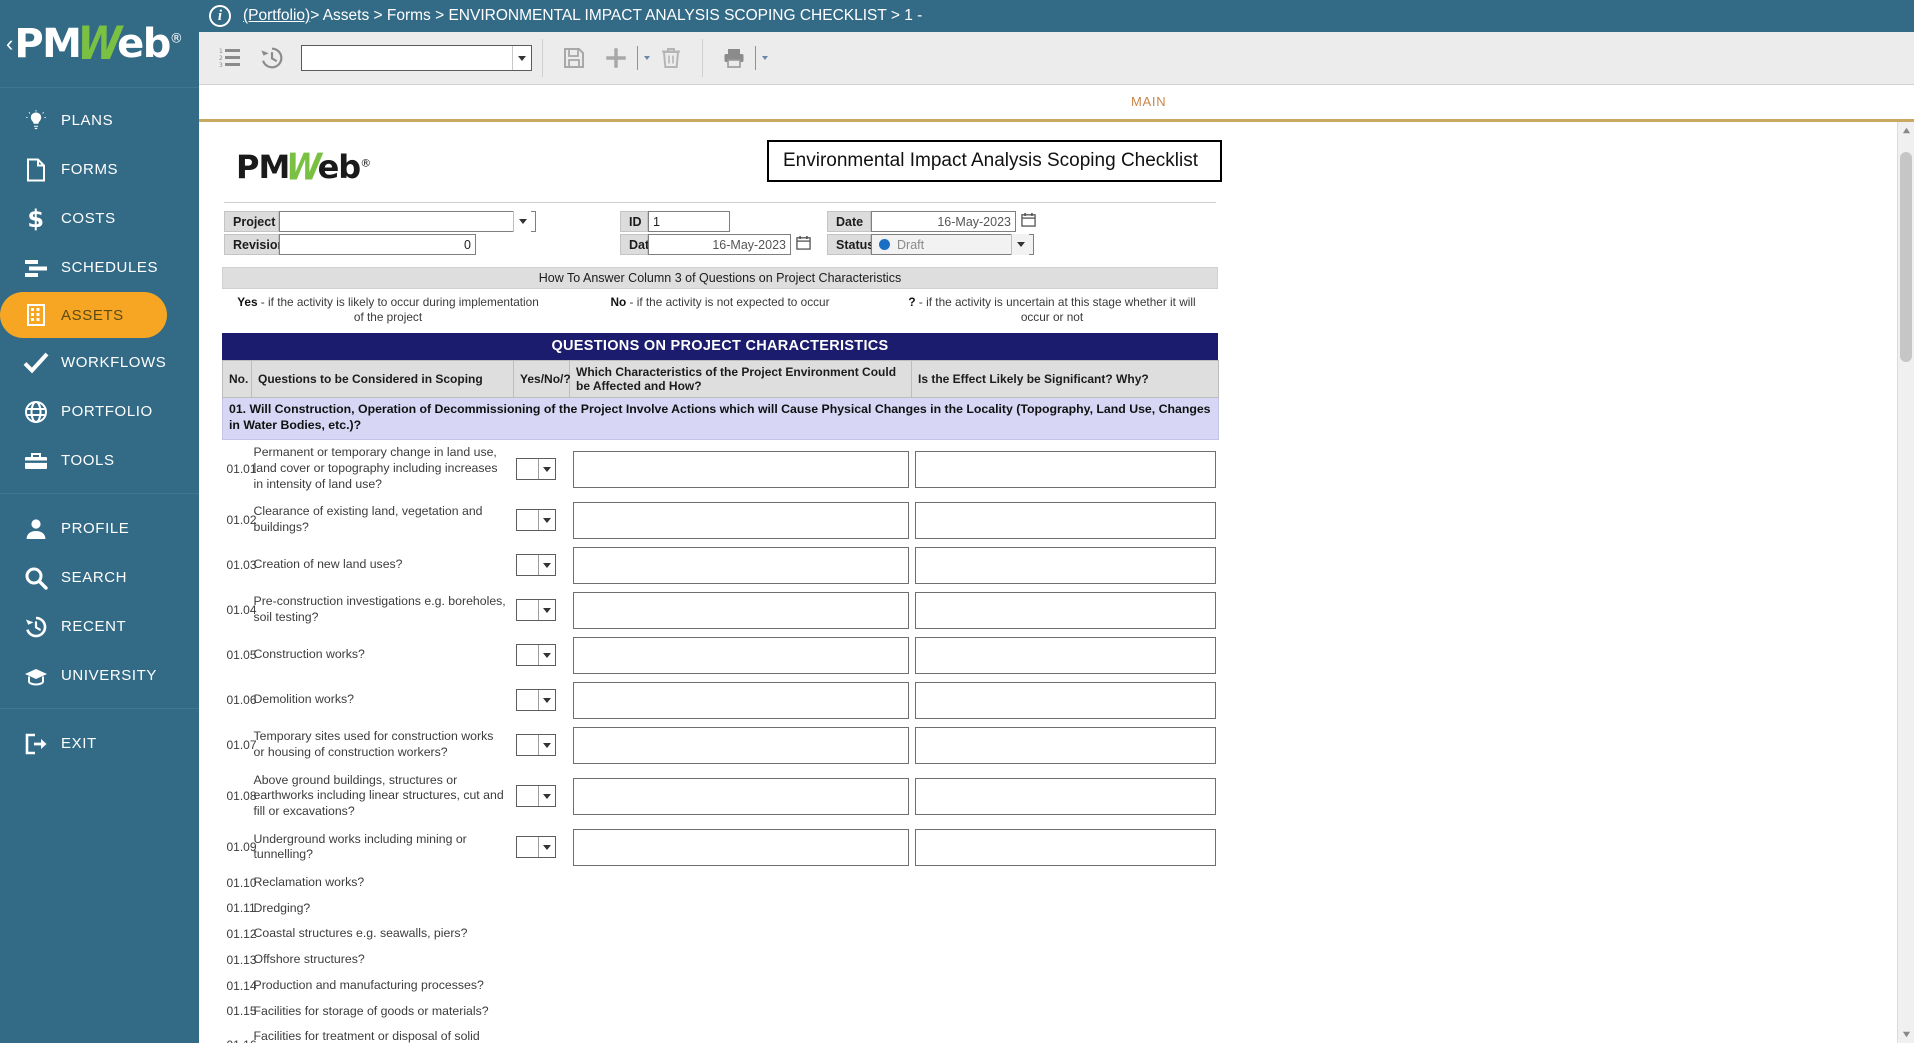 This screenshot has width=1914, height=1043. Describe the element at coordinates (720, 202) in the screenshot. I see `header-divider` at that location.